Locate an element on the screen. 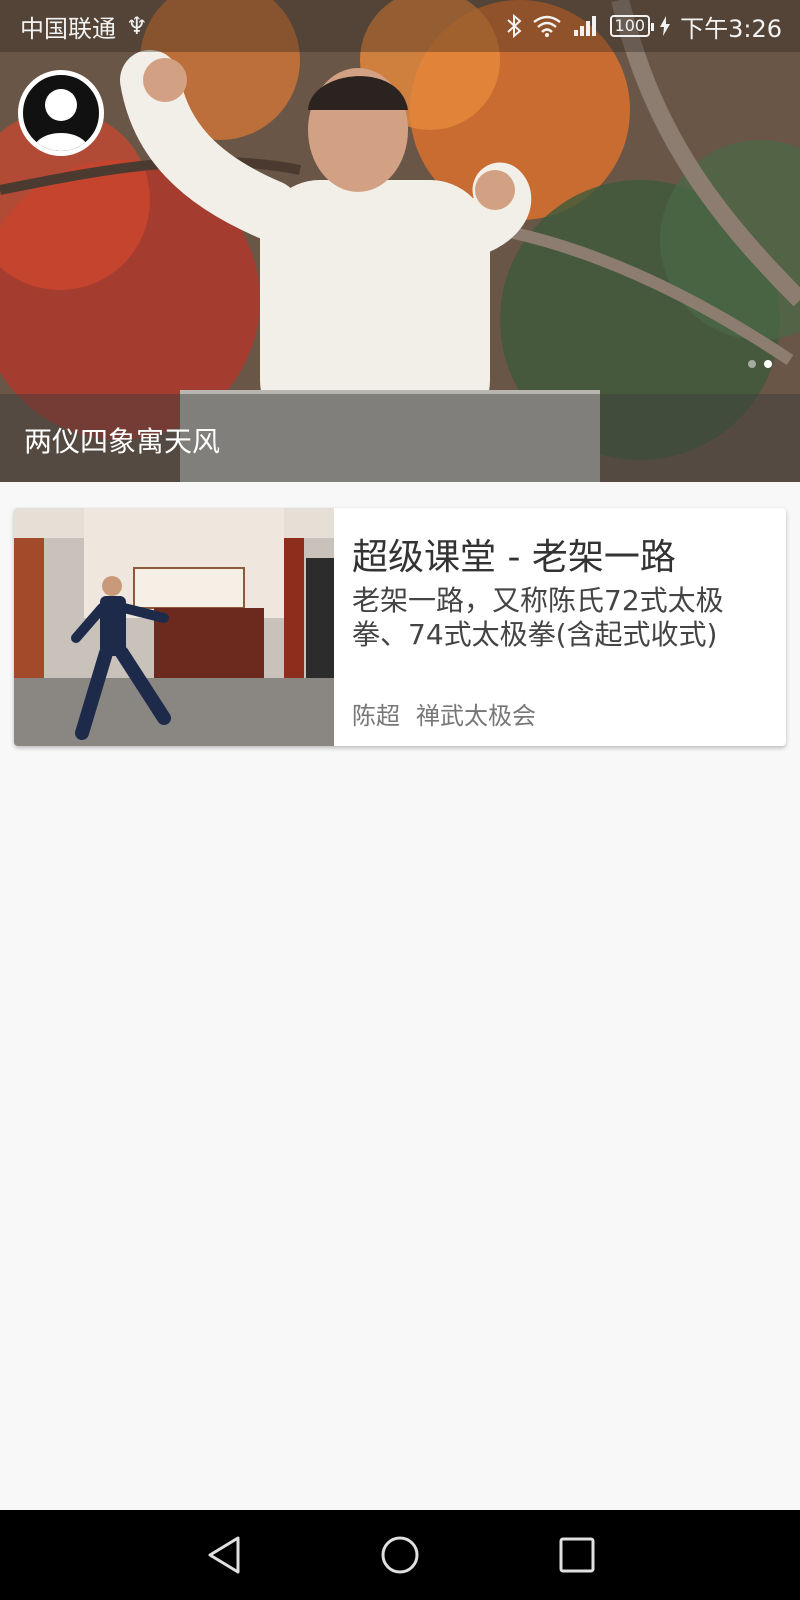 The image size is (800, 1600). carousel-indicator is located at coordinates (760, 364).